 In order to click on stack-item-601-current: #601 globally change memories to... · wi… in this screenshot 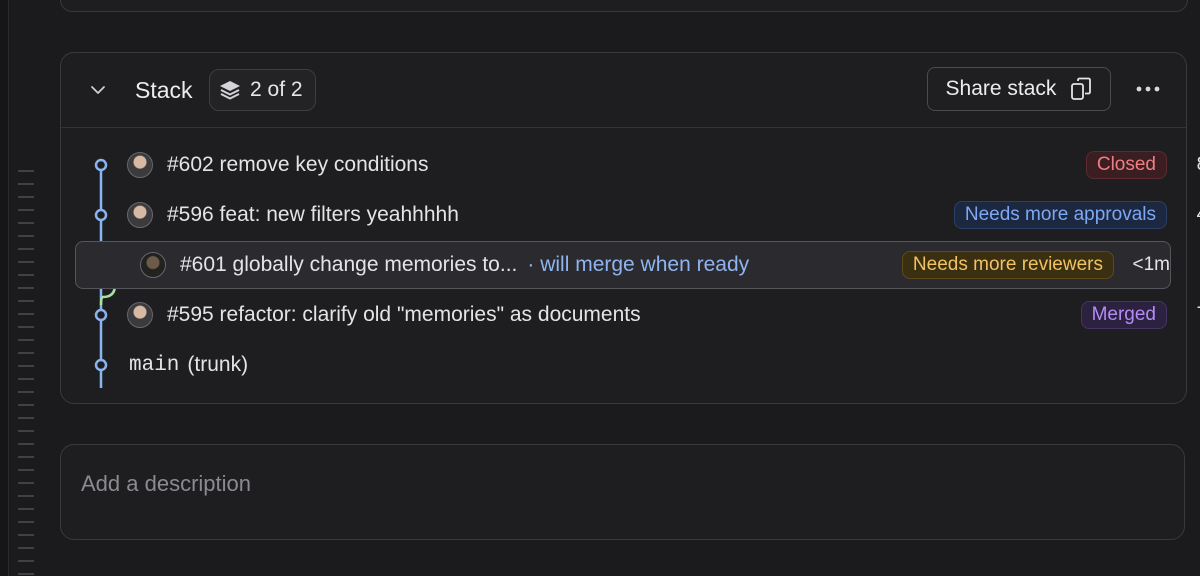, I will do `click(623, 265)`.